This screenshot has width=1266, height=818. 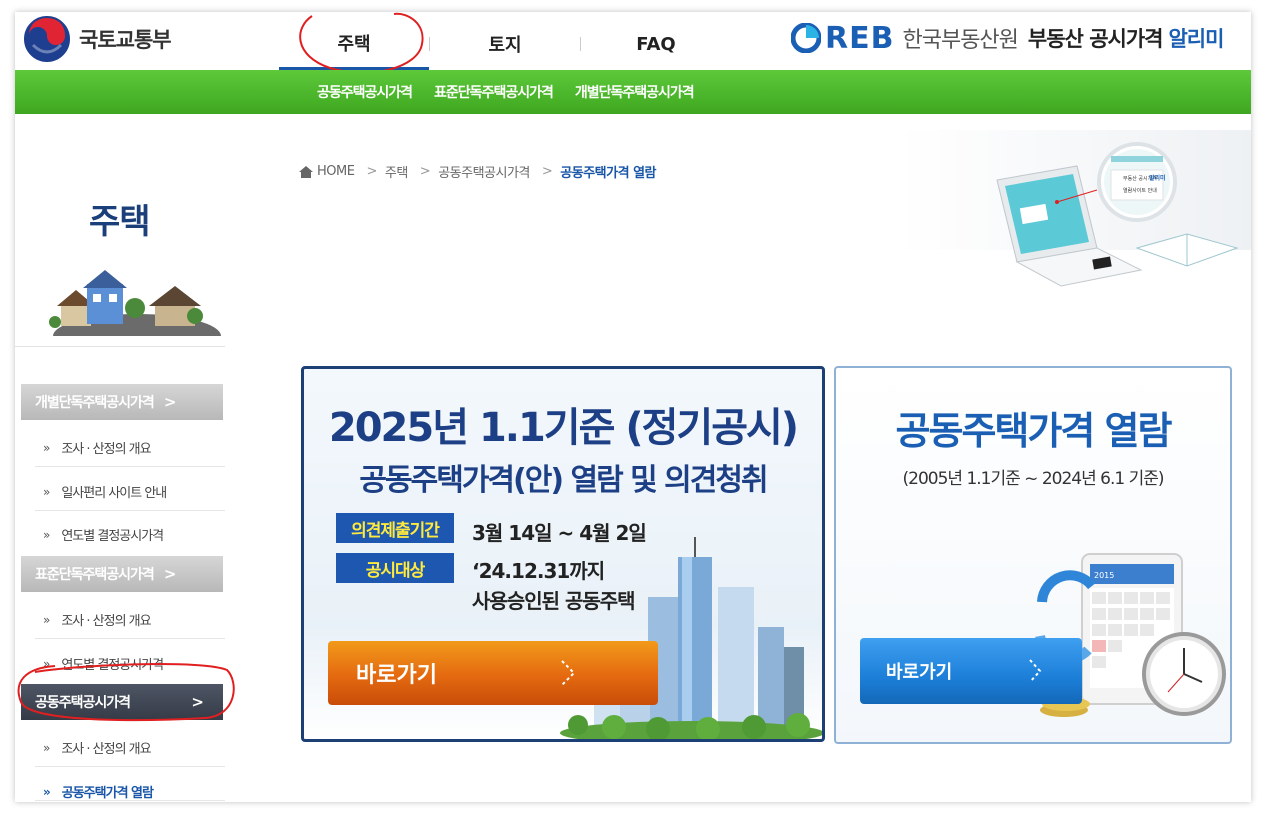 I want to click on breadcrumb: HOME > 주택 > 공동주택공시가격 > 공동주택가격 열람, so click(x=477, y=171).